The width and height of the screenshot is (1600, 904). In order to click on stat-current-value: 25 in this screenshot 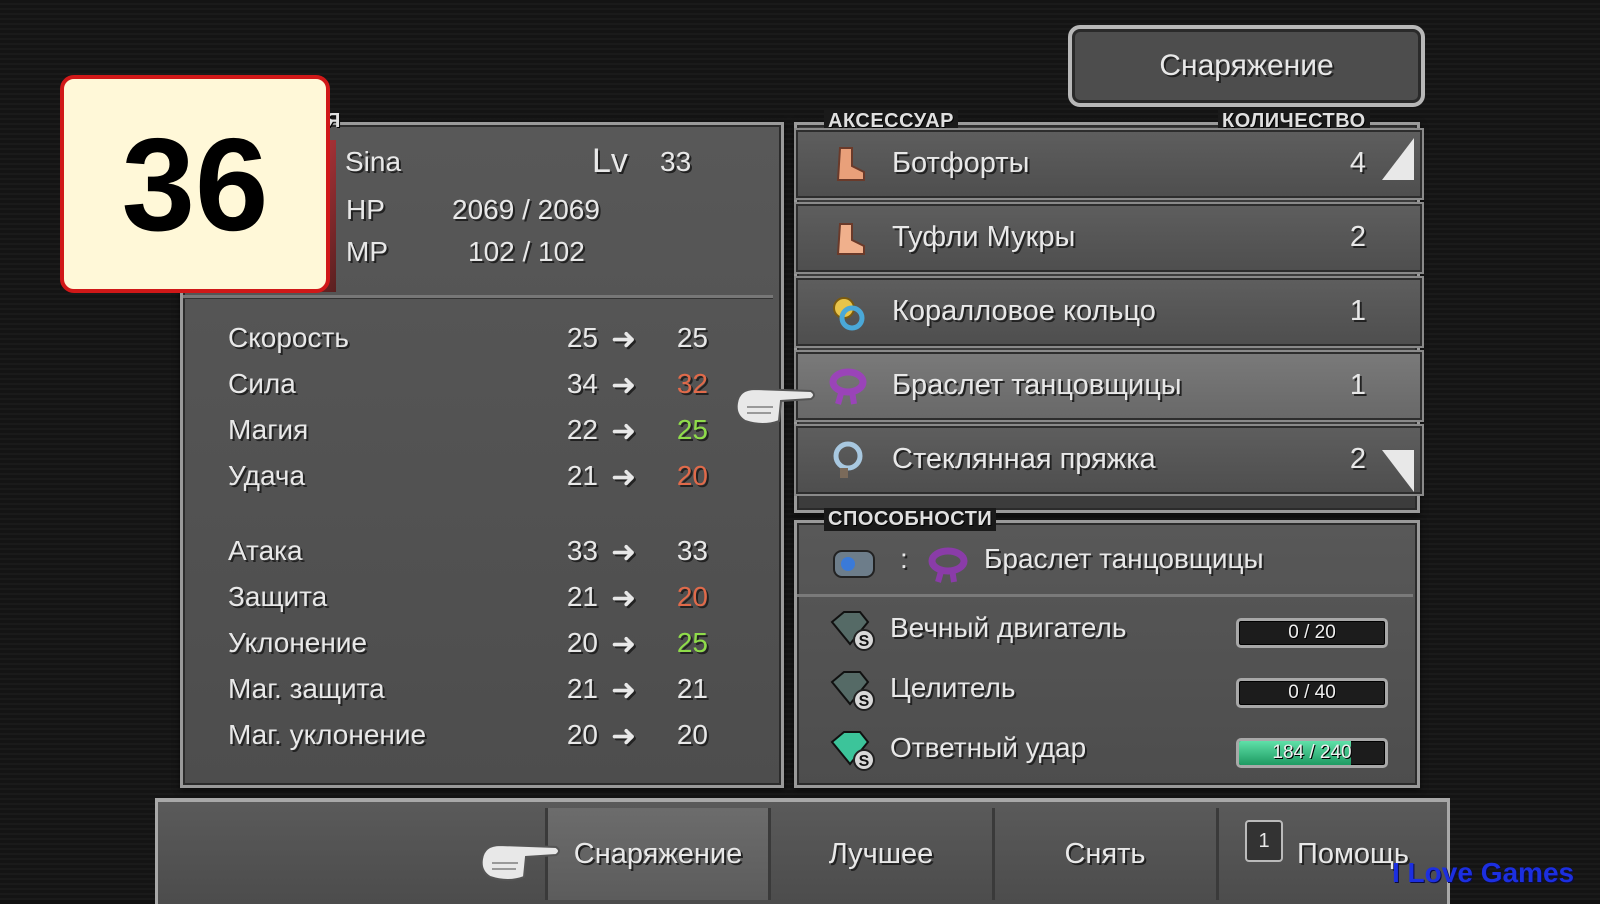, I will do `click(582, 337)`.